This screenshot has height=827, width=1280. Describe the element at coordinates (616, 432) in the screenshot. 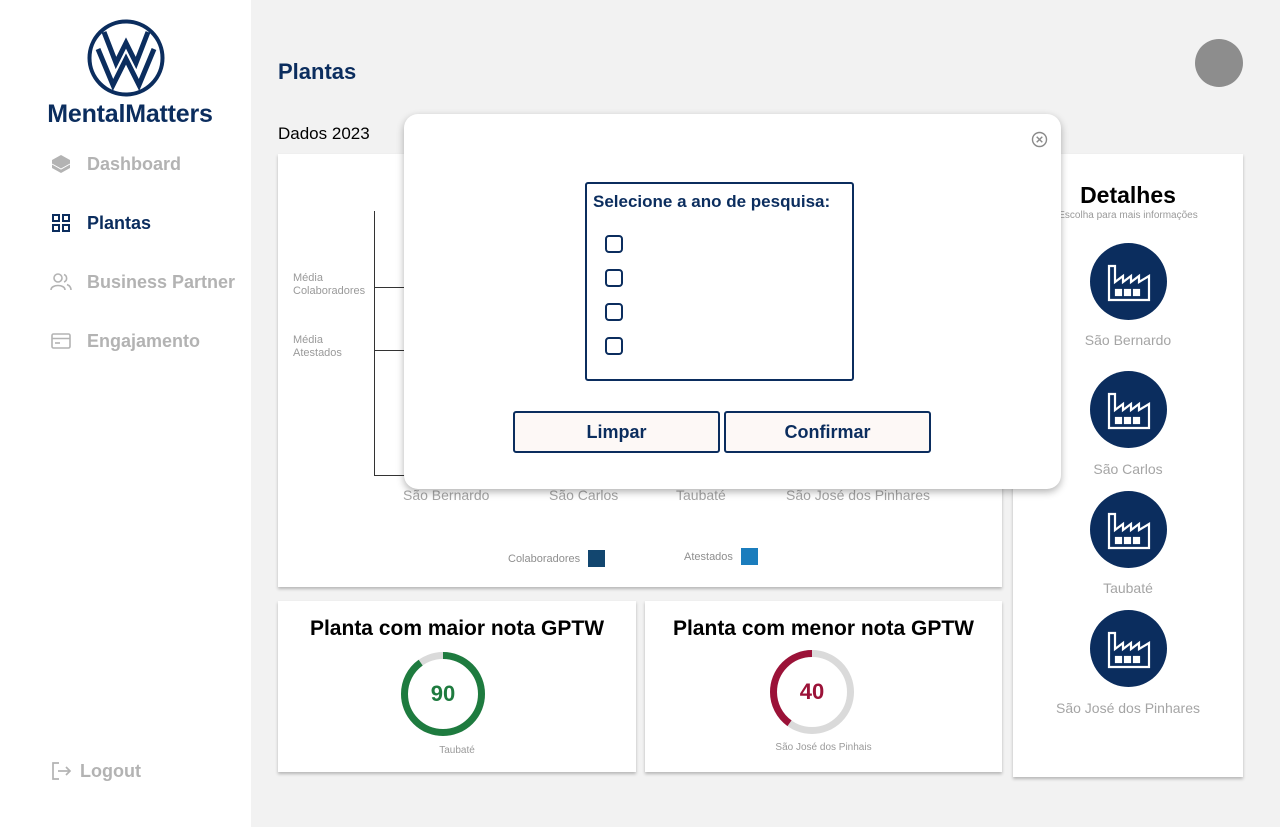

I see `clear-button: Limpar` at that location.